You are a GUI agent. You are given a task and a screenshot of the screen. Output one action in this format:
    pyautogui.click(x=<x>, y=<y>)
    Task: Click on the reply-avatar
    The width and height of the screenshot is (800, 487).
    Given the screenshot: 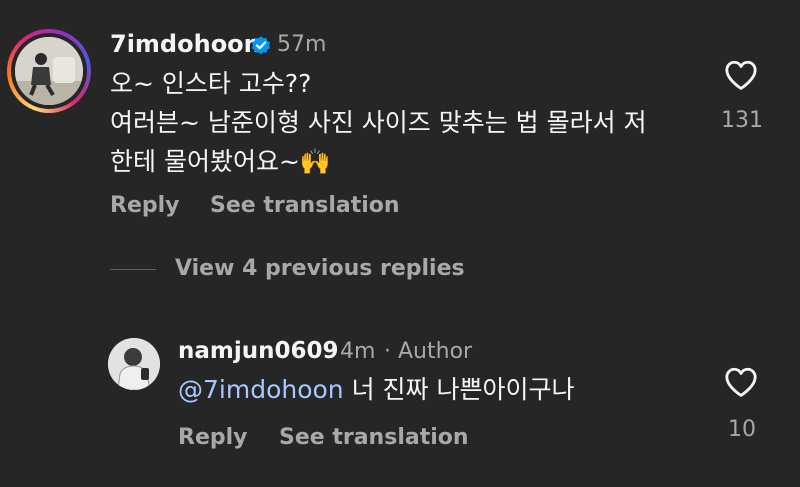 What is the action you would take?
    pyautogui.click(x=134, y=364)
    